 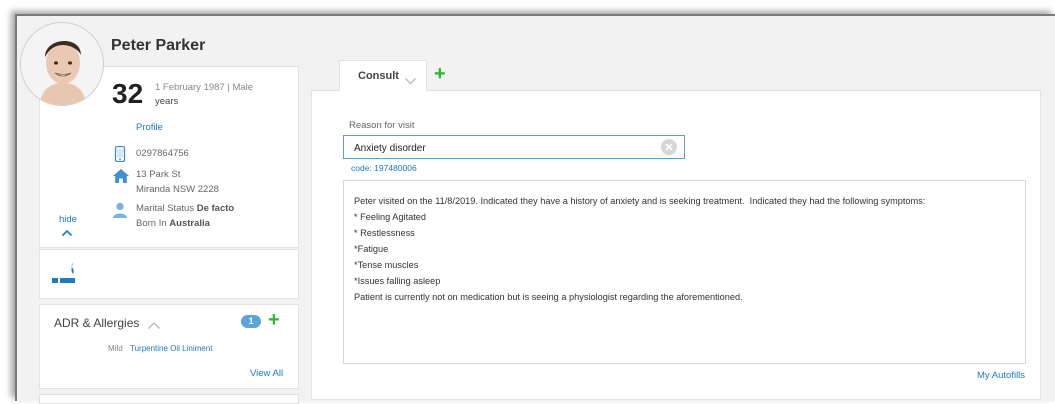 I want to click on notes-line: *Fatigue, so click(x=371, y=249).